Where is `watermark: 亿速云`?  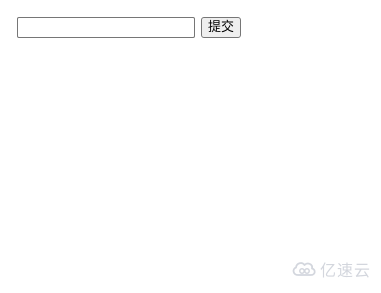 watermark: 亿速云 is located at coordinates (331, 269).